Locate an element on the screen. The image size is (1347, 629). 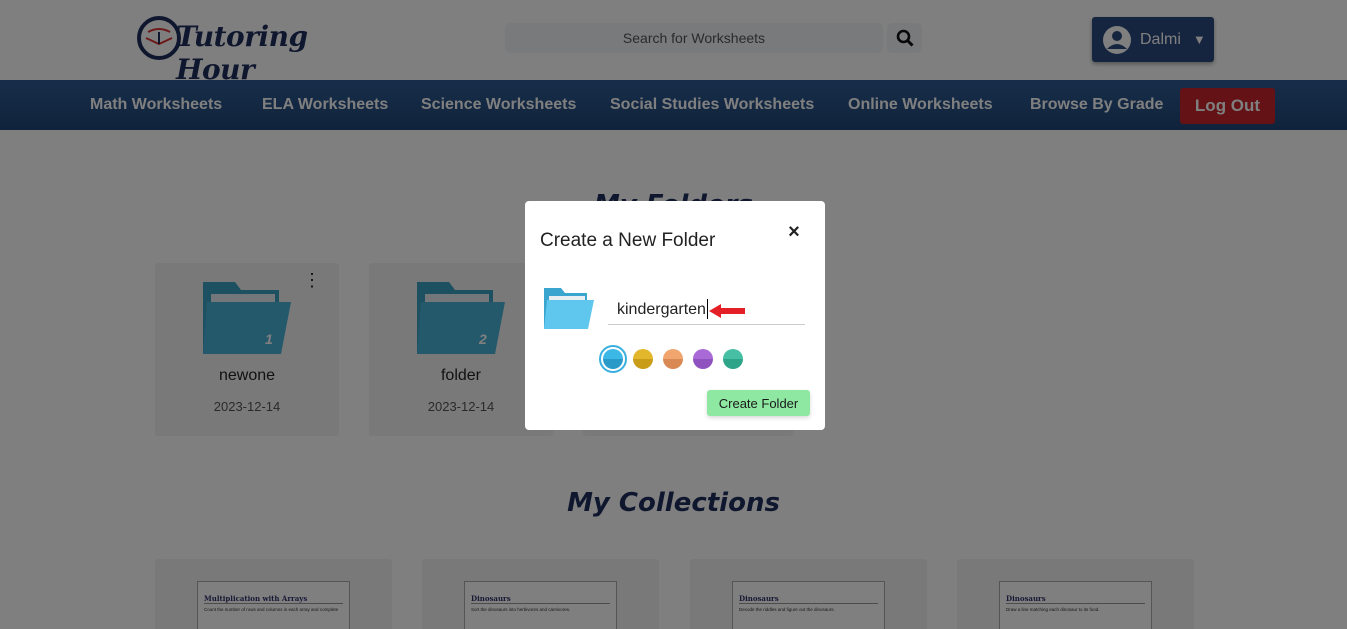
create-folder-modal: Create a New Folder × Create Folder is located at coordinates (675, 315).